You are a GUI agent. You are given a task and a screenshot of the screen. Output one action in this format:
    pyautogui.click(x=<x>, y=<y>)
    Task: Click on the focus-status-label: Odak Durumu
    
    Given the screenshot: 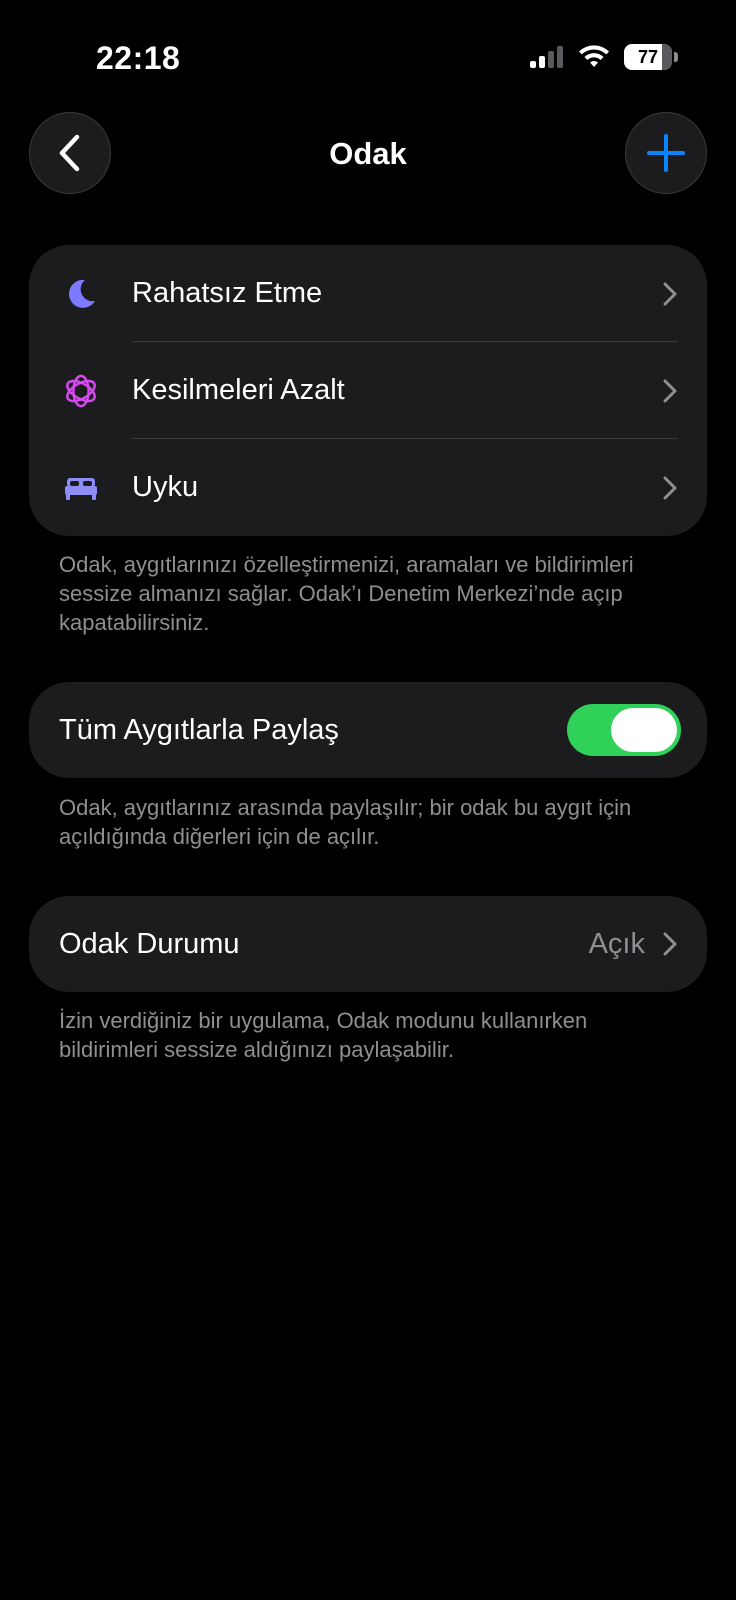 What is the action you would take?
    pyautogui.click(x=149, y=943)
    